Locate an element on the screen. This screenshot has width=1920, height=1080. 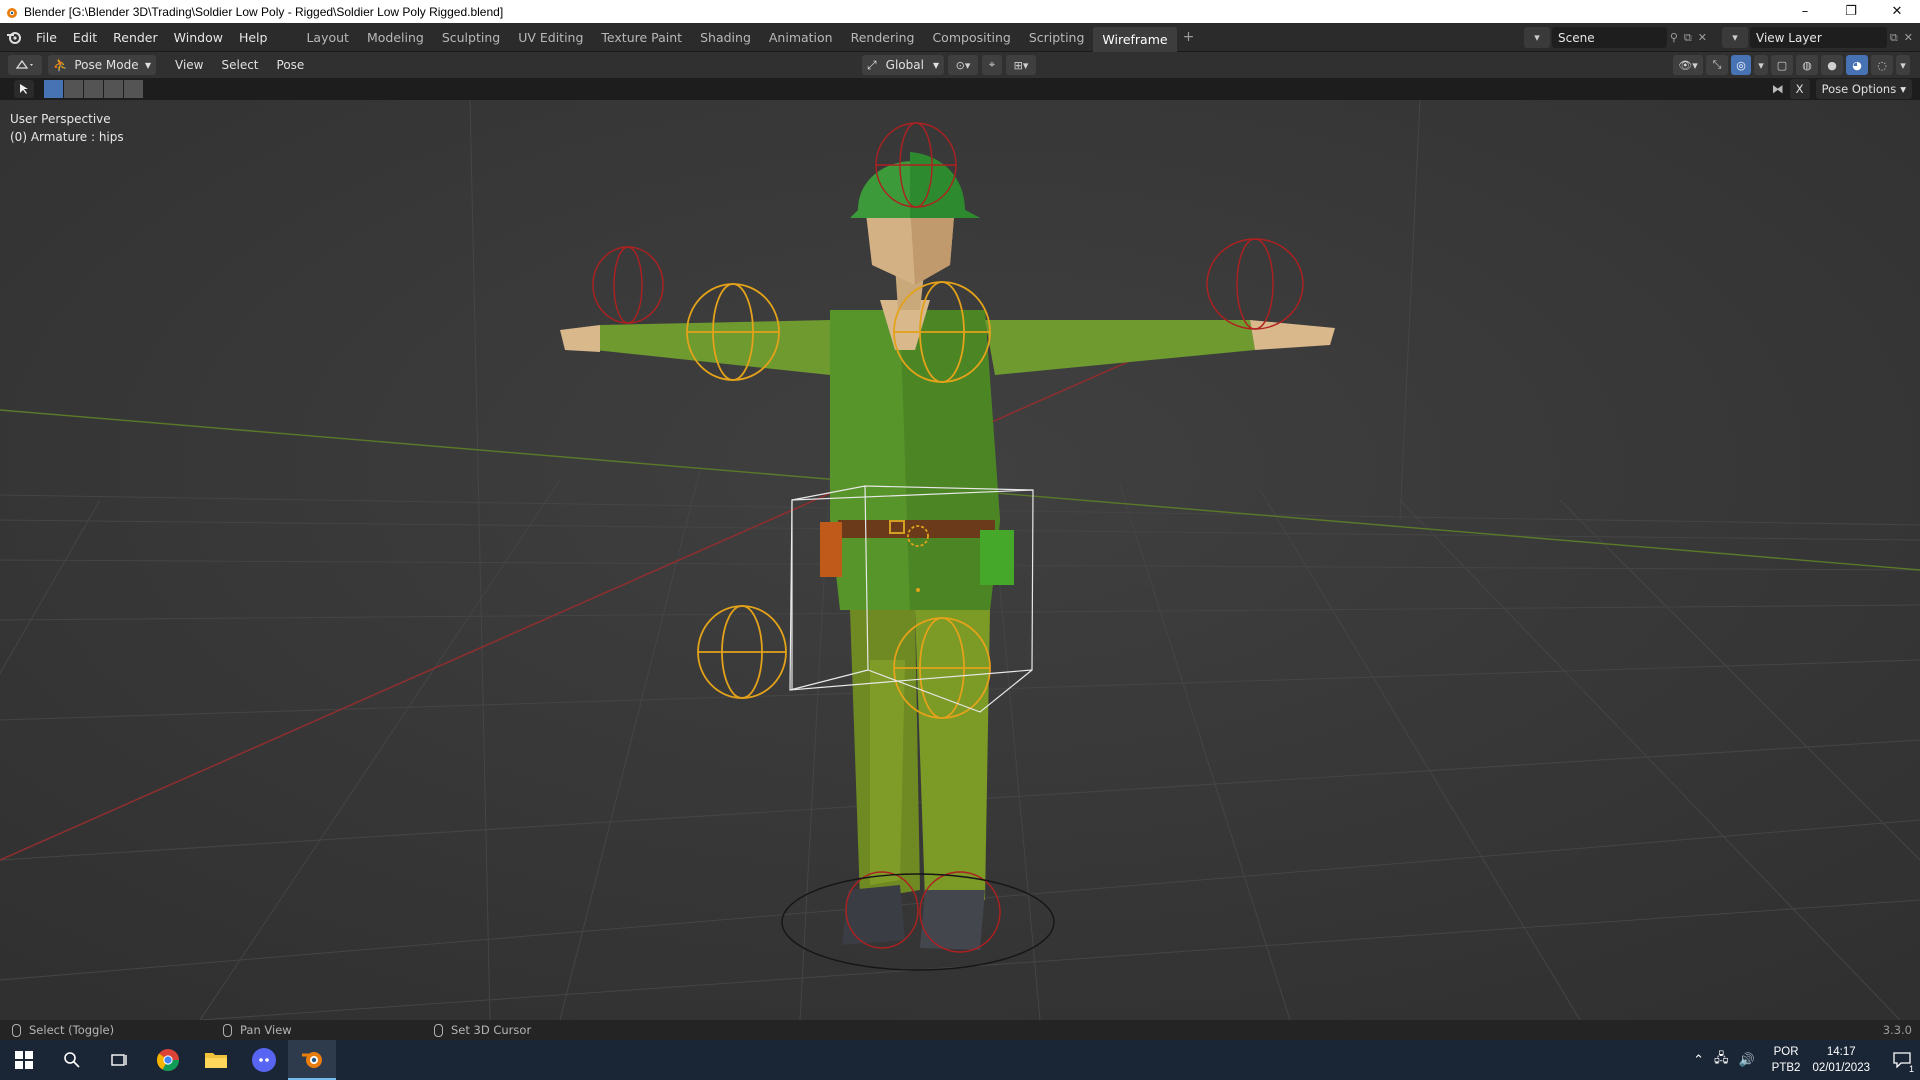
menu-edit: Edit is located at coordinates (85, 37).